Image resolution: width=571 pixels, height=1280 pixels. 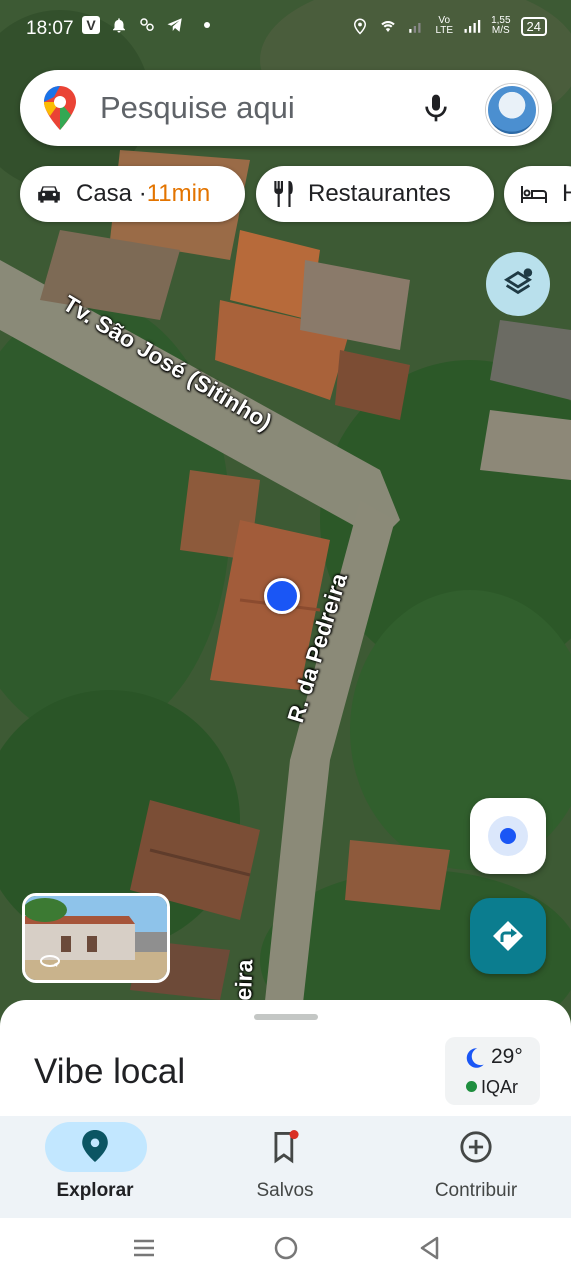 I want to click on search-bar: Pesquise aqui, so click(x=286, y=108).